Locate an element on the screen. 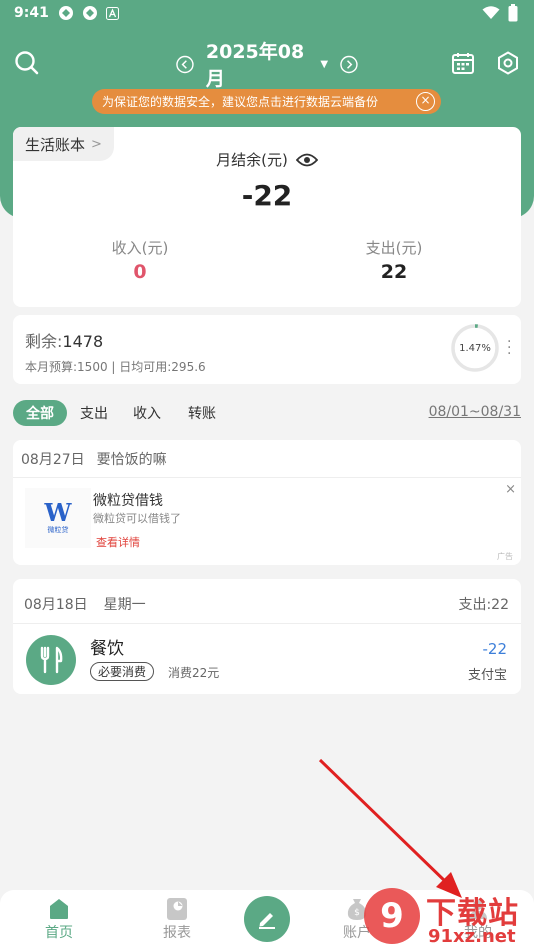  site-watermark: 9 下载站 91xz.net is located at coordinates (447, 917).